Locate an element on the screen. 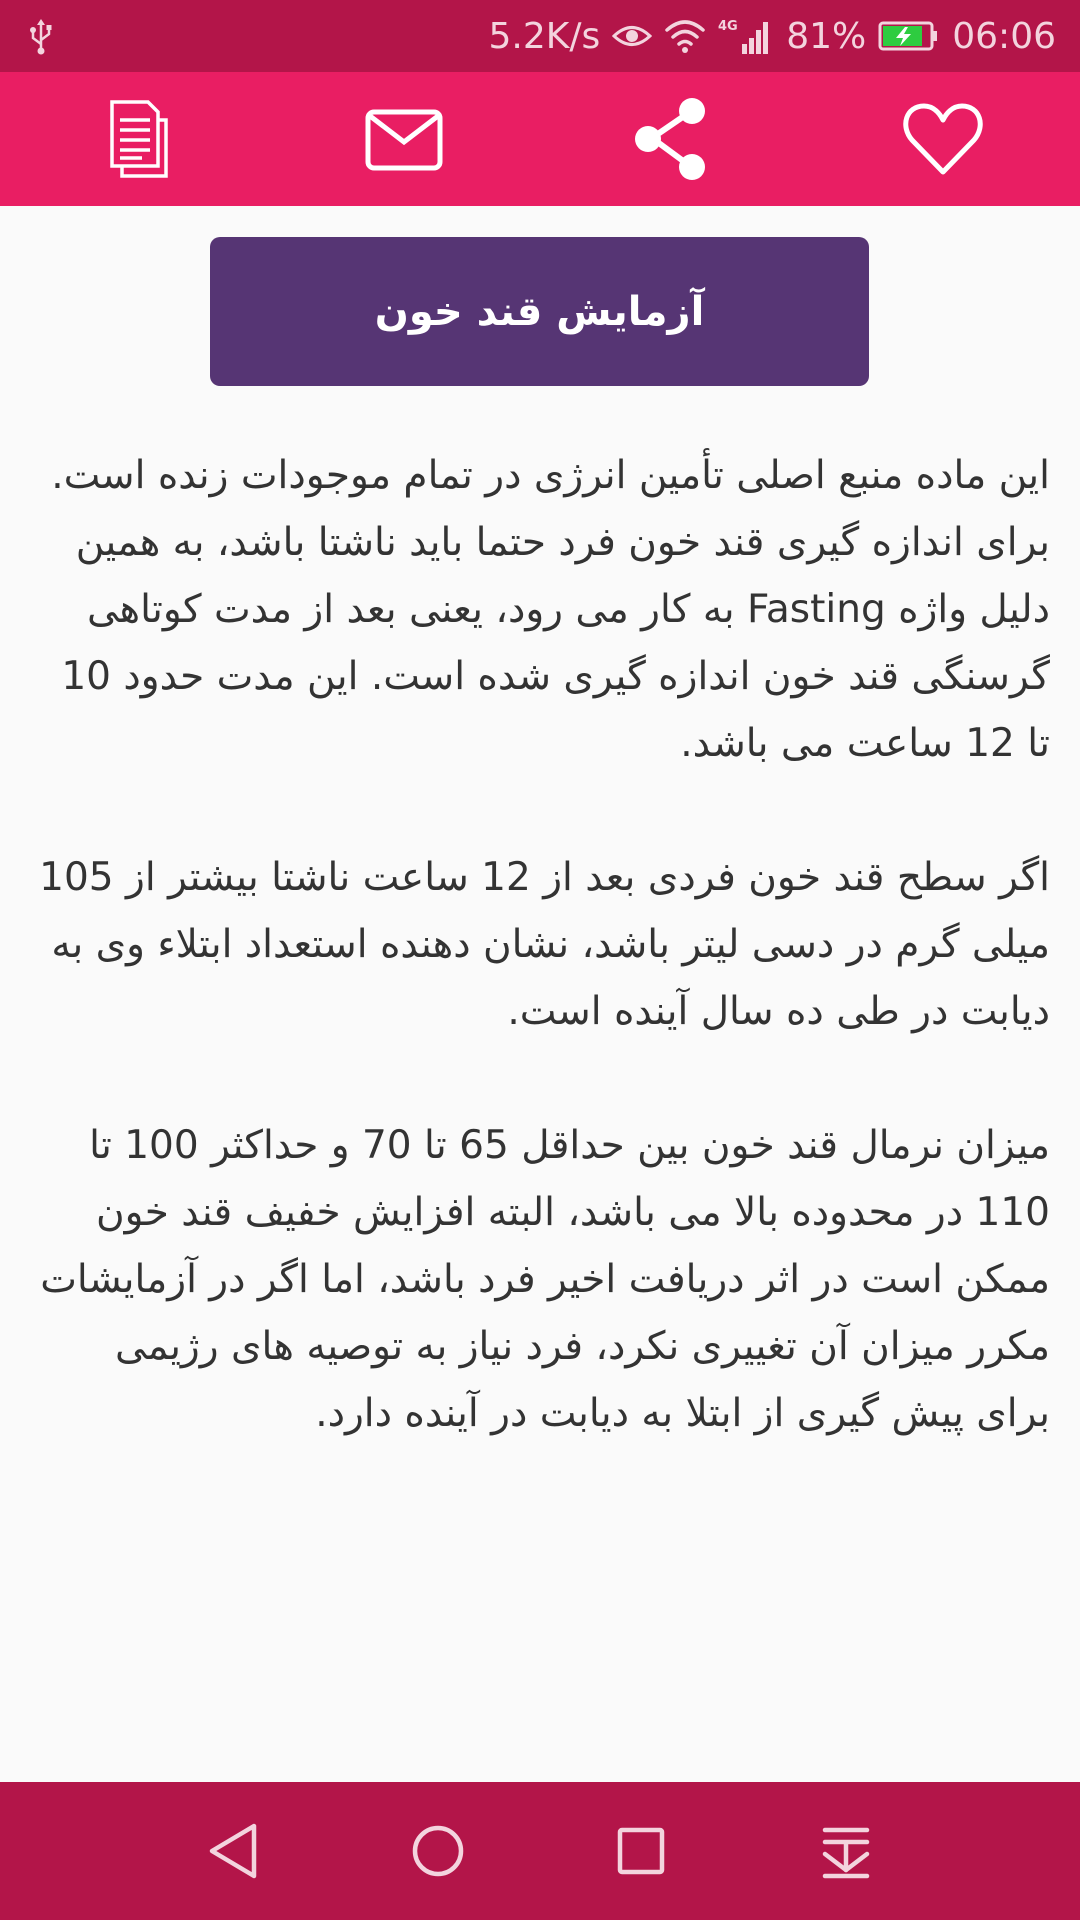  battery-charging-icon is located at coordinates (908, 36).